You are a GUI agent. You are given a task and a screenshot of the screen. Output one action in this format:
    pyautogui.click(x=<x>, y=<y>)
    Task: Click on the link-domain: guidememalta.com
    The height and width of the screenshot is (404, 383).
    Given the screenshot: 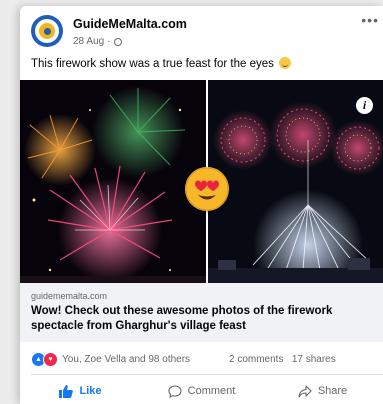 What is the action you would take?
    pyautogui.click(x=69, y=296)
    